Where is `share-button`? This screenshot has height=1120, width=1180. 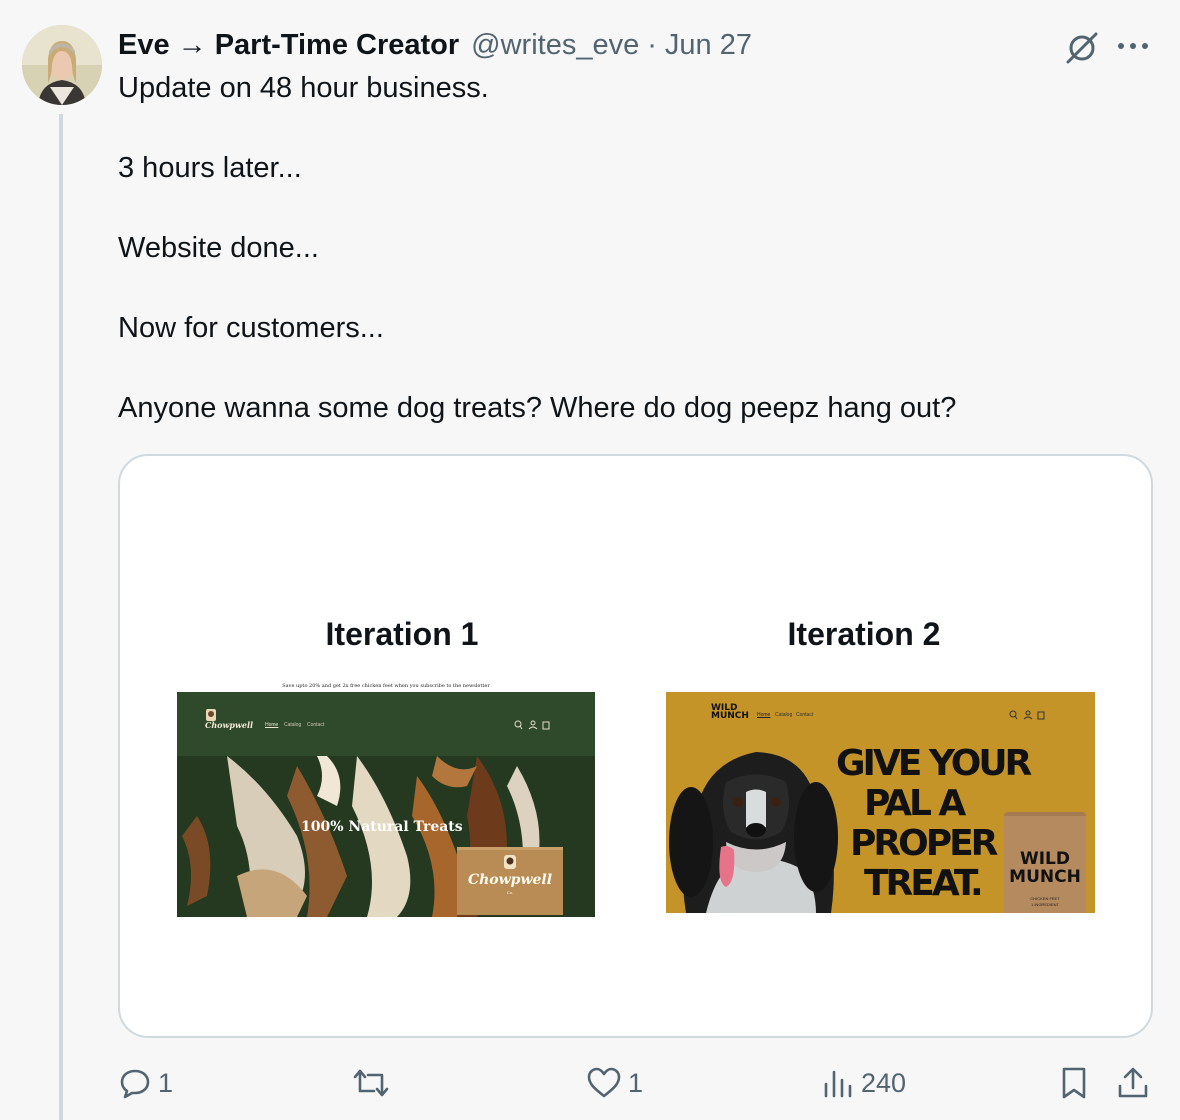 share-button is located at coordinates (1133, 1083).